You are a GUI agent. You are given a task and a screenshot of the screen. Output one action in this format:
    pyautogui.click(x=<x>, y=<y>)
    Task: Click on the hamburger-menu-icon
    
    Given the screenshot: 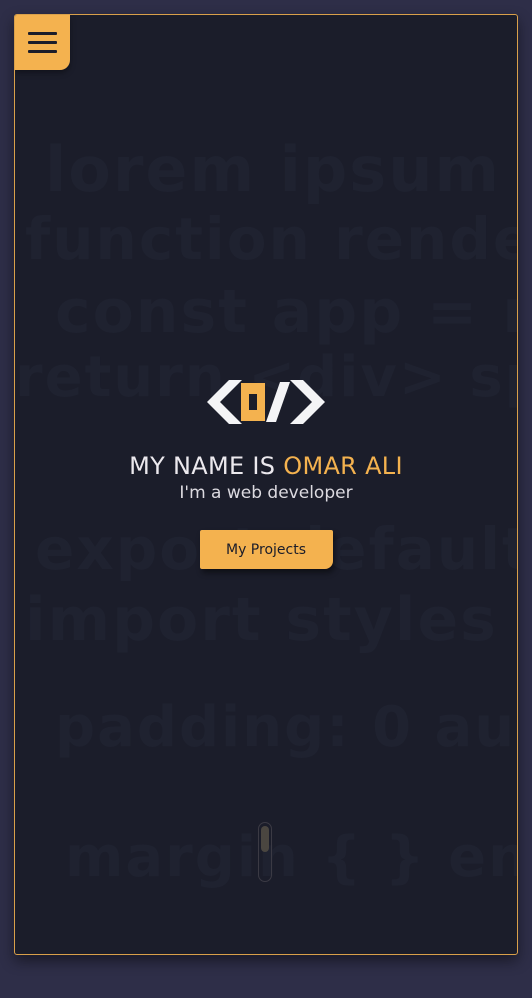 What is the action you would take?
    pyautogui.click(x=42, y=33)
    